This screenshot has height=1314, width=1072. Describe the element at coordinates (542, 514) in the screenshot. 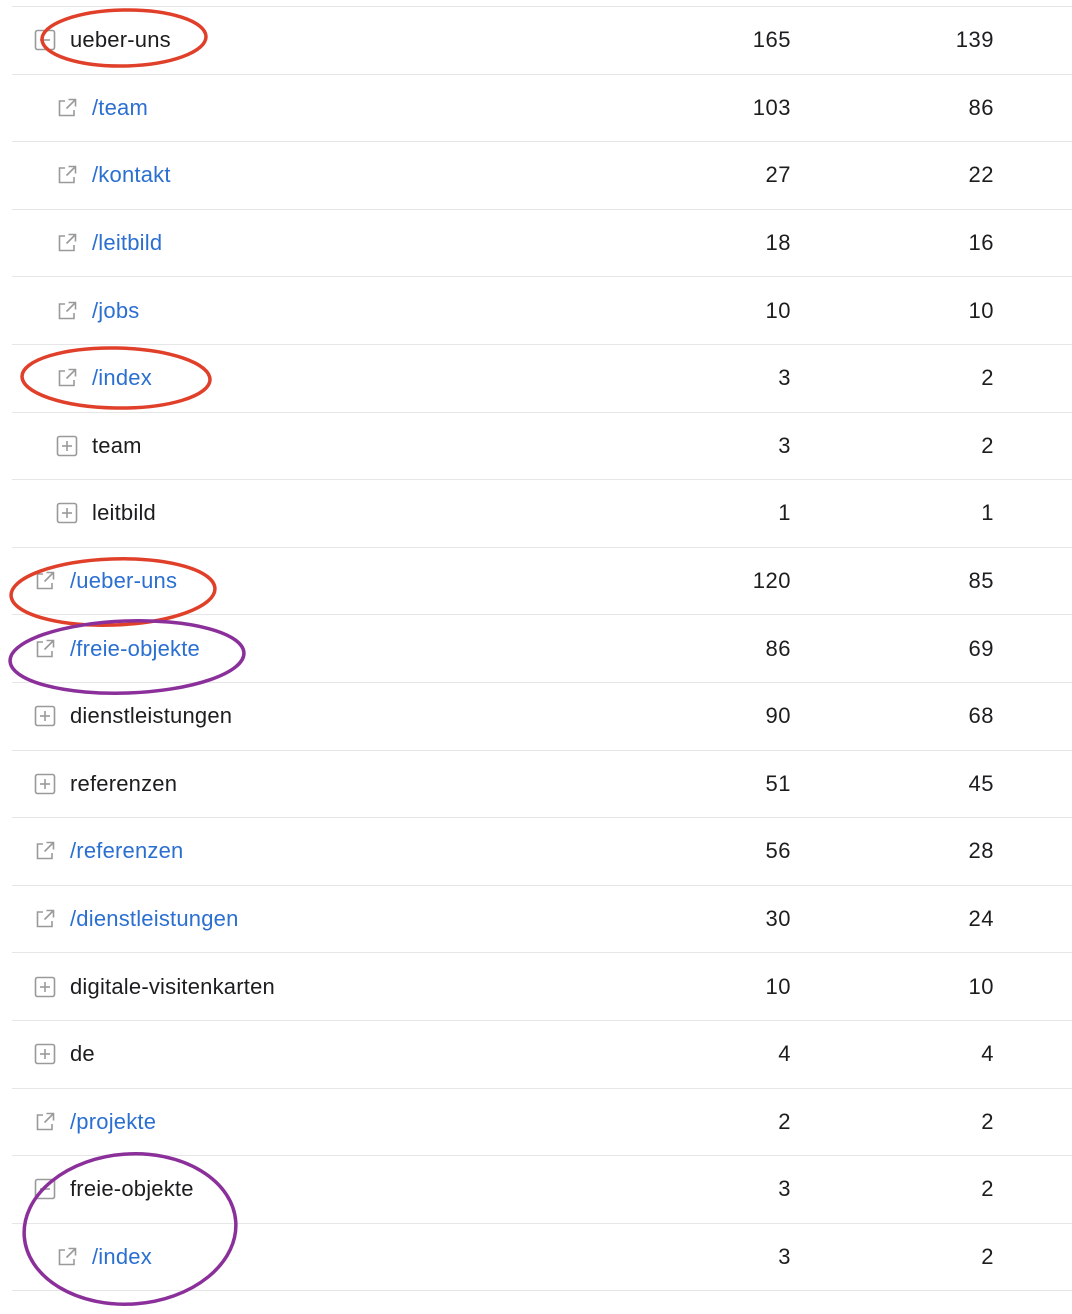

I see `table-row: leitbild 1 1` at that location.